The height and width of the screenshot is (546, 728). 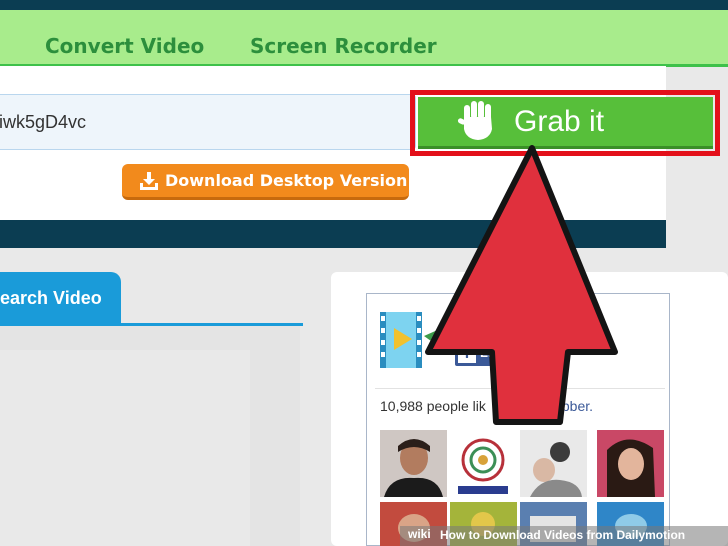 I want to click on download-icon, so click(x=149, y=181).